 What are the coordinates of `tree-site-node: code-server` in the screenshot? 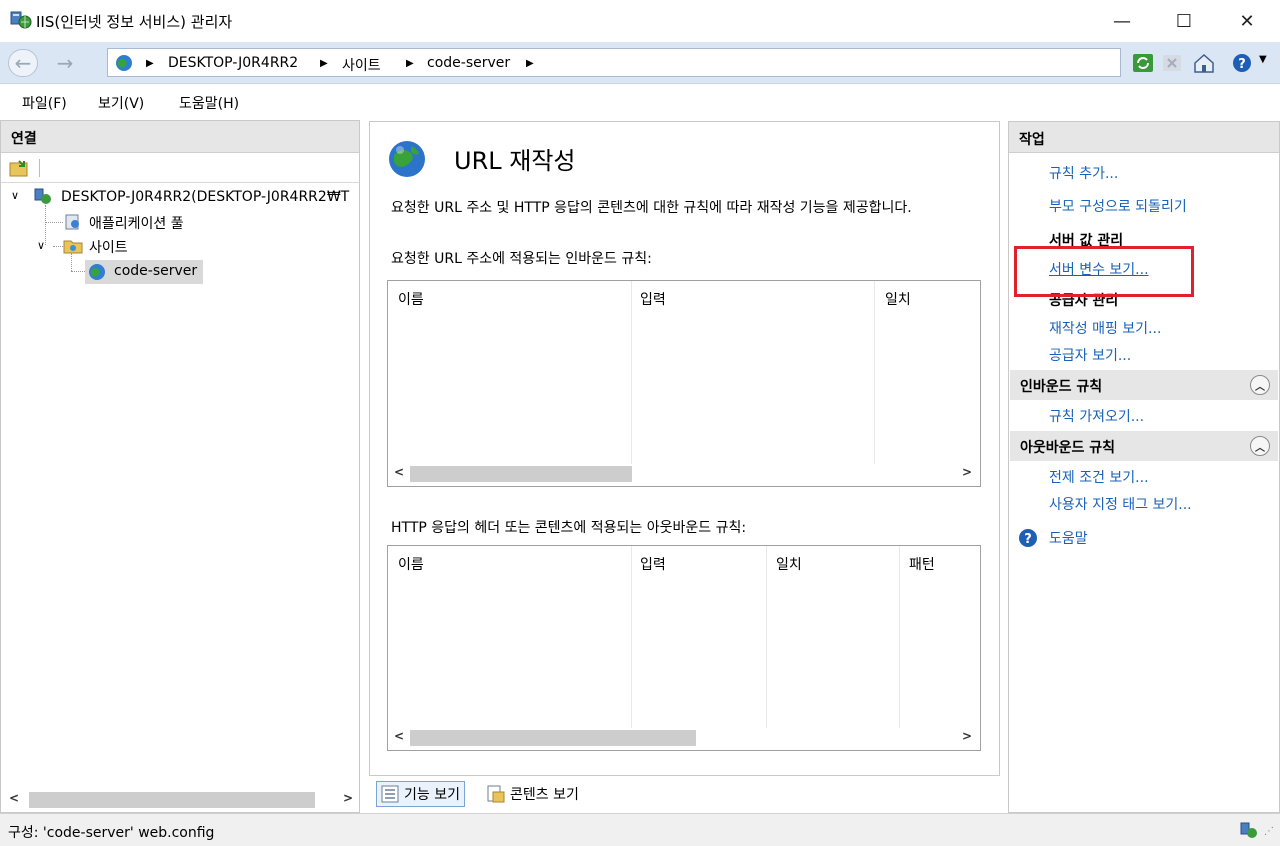 It's located at (155, 271).